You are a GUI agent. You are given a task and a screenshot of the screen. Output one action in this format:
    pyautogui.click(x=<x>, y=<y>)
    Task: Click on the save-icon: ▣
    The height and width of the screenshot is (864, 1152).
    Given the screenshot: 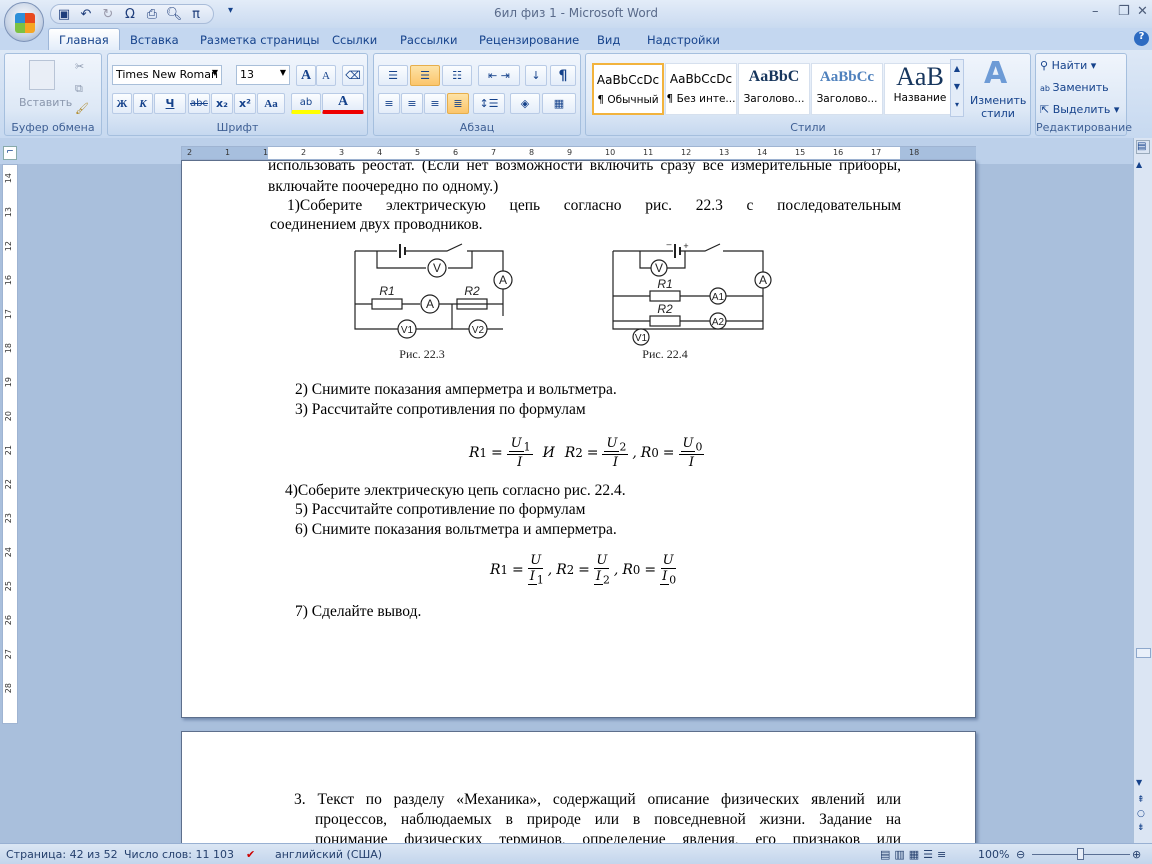 What is the action you would take?
    pyautogui.click(x=64, y=14)
    